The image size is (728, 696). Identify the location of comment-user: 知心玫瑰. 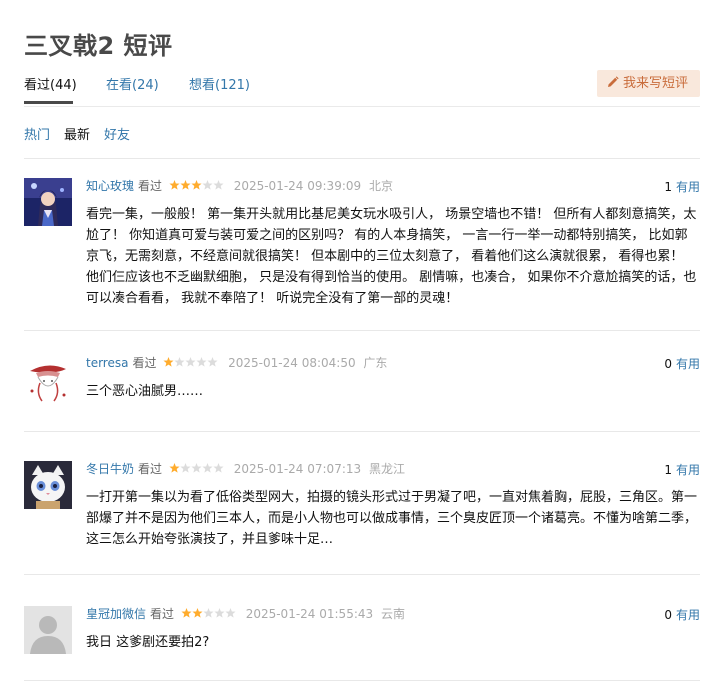
(110, 186).